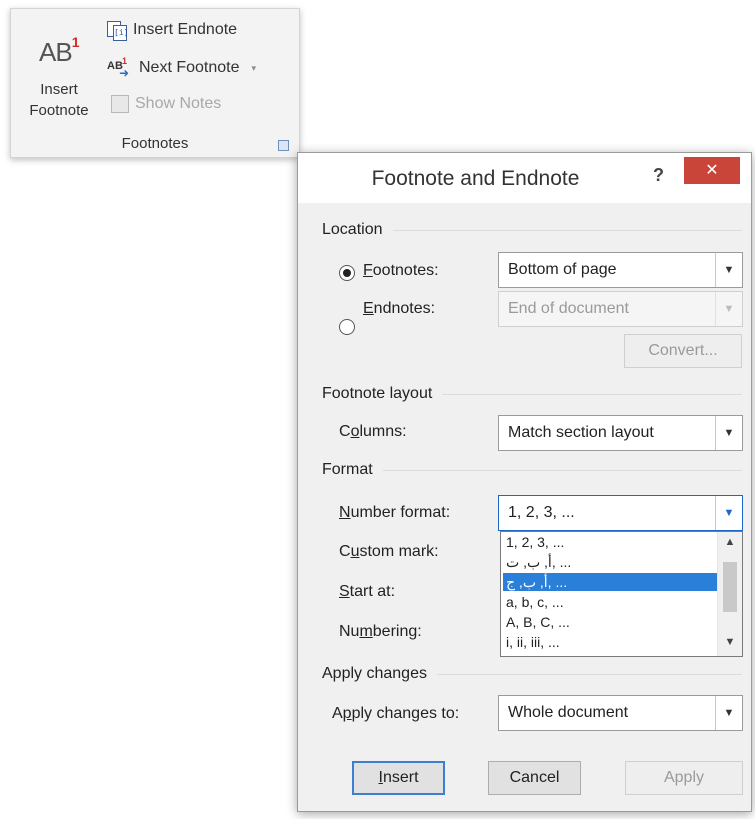 The width and height of the screenshot is (755, 819). What do you see at coordinates (117, 31) in the screenshot?
I see `insert-endnote-icon: [i]` at bounding box center [117, 31].